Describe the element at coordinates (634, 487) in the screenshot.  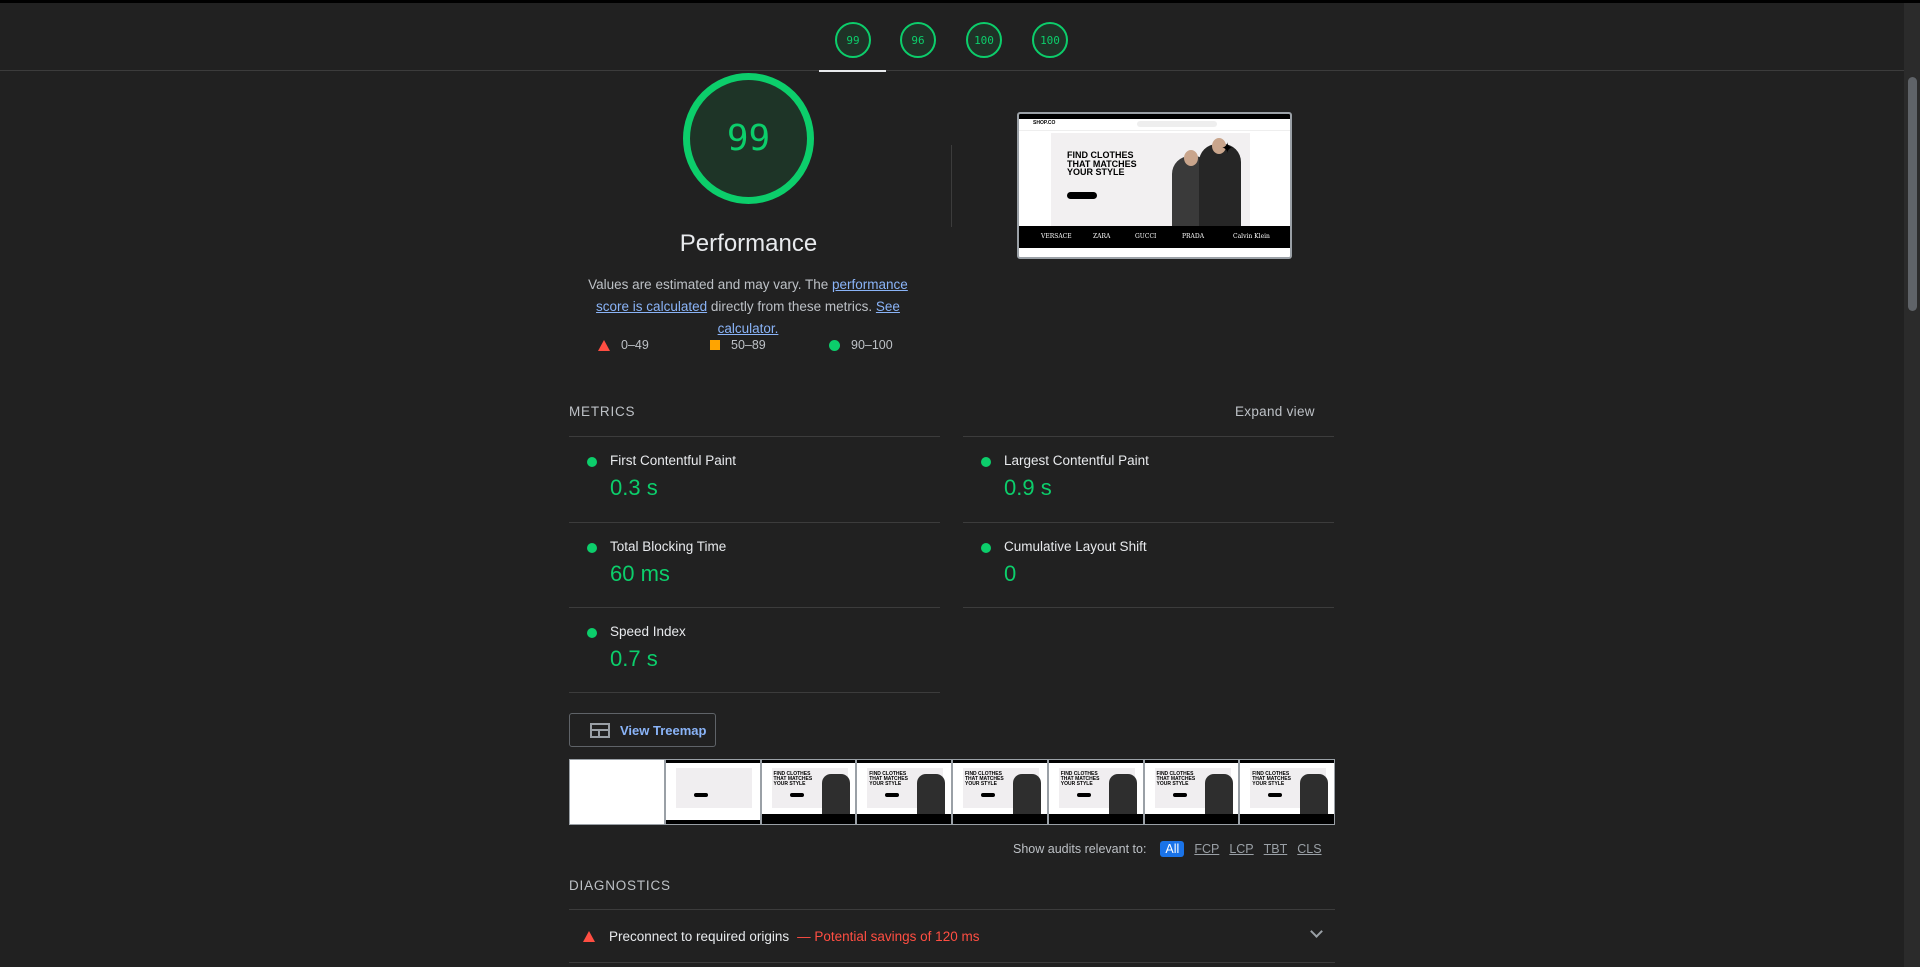
I see `metric-value: 0.3 s` at that location.